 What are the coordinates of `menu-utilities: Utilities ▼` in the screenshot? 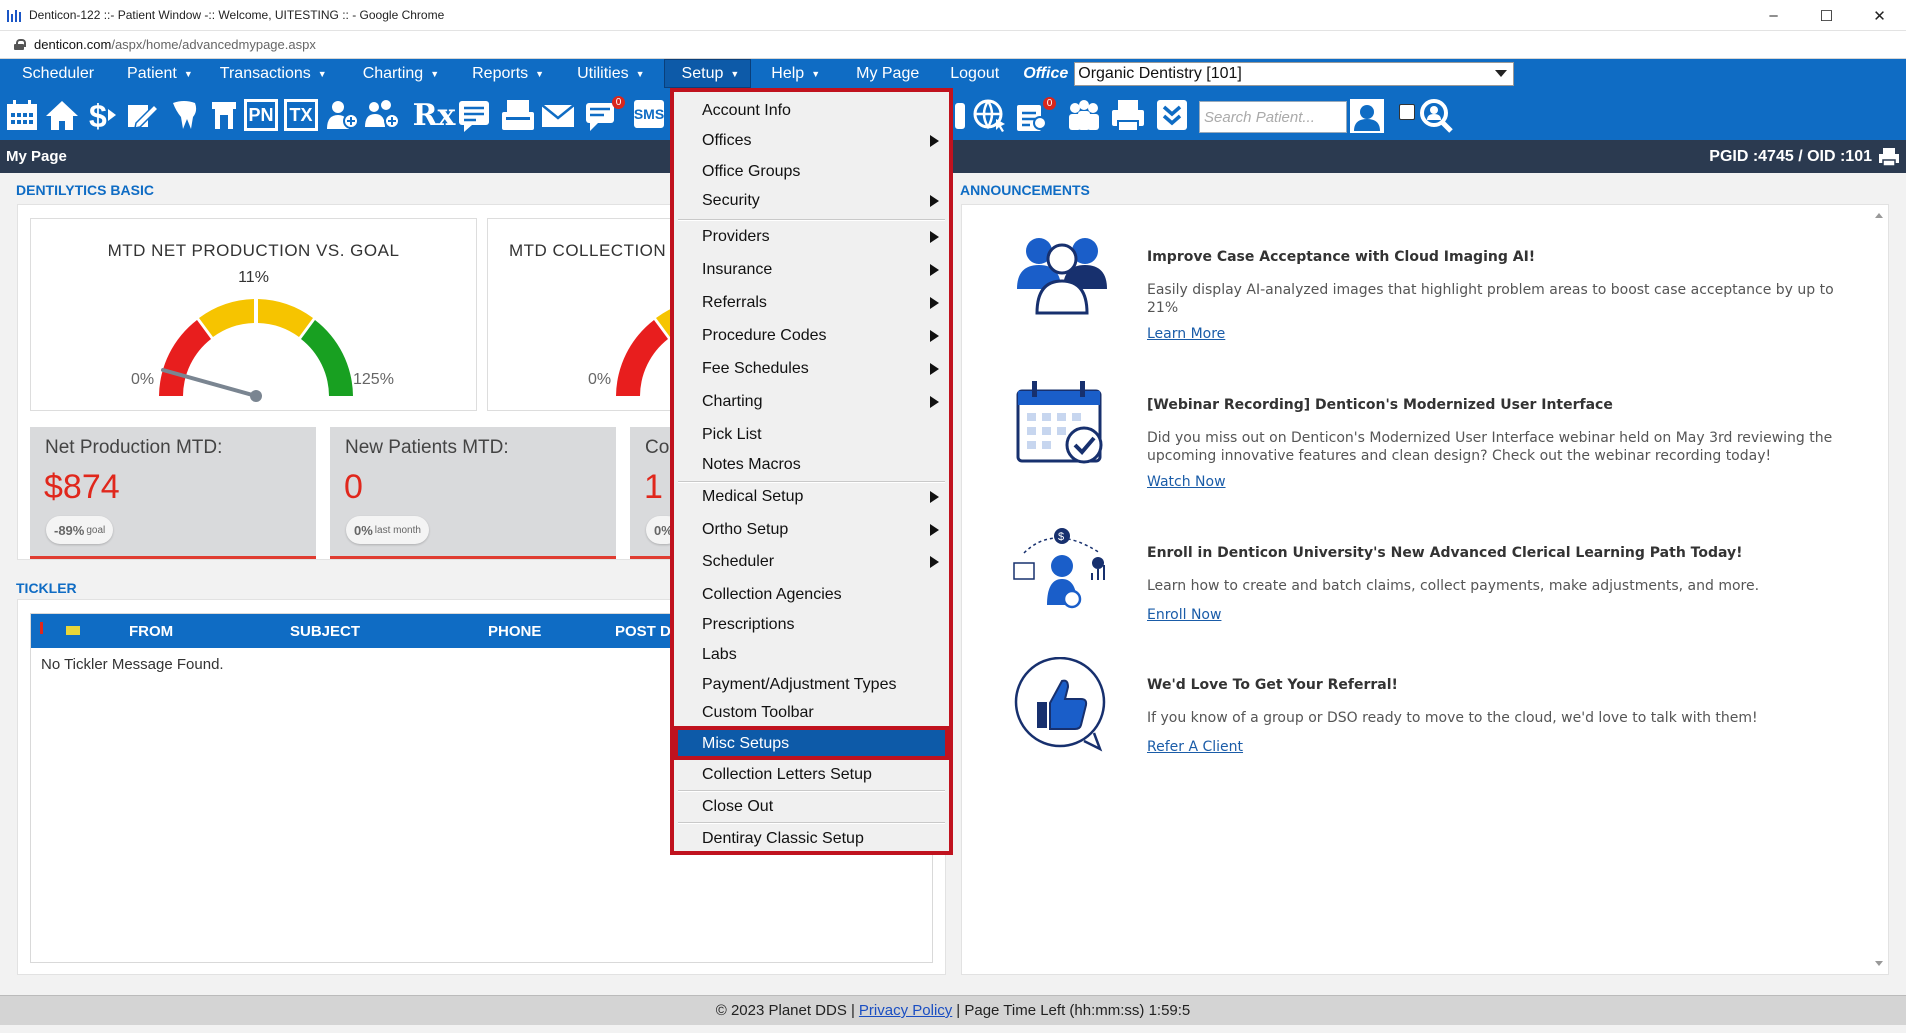 It's located at (605, 73).